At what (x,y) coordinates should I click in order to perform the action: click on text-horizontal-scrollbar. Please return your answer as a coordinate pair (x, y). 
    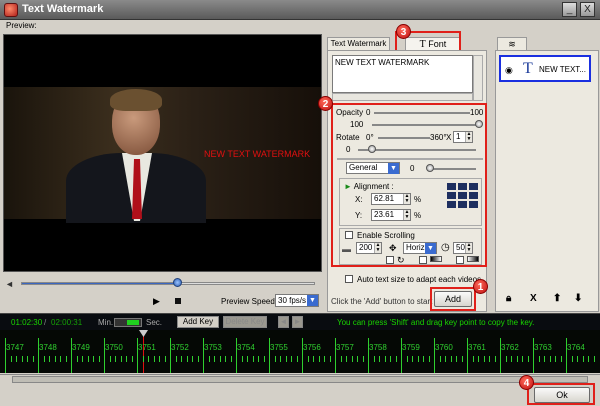
    Looking at the image, I should click on (402, 97).